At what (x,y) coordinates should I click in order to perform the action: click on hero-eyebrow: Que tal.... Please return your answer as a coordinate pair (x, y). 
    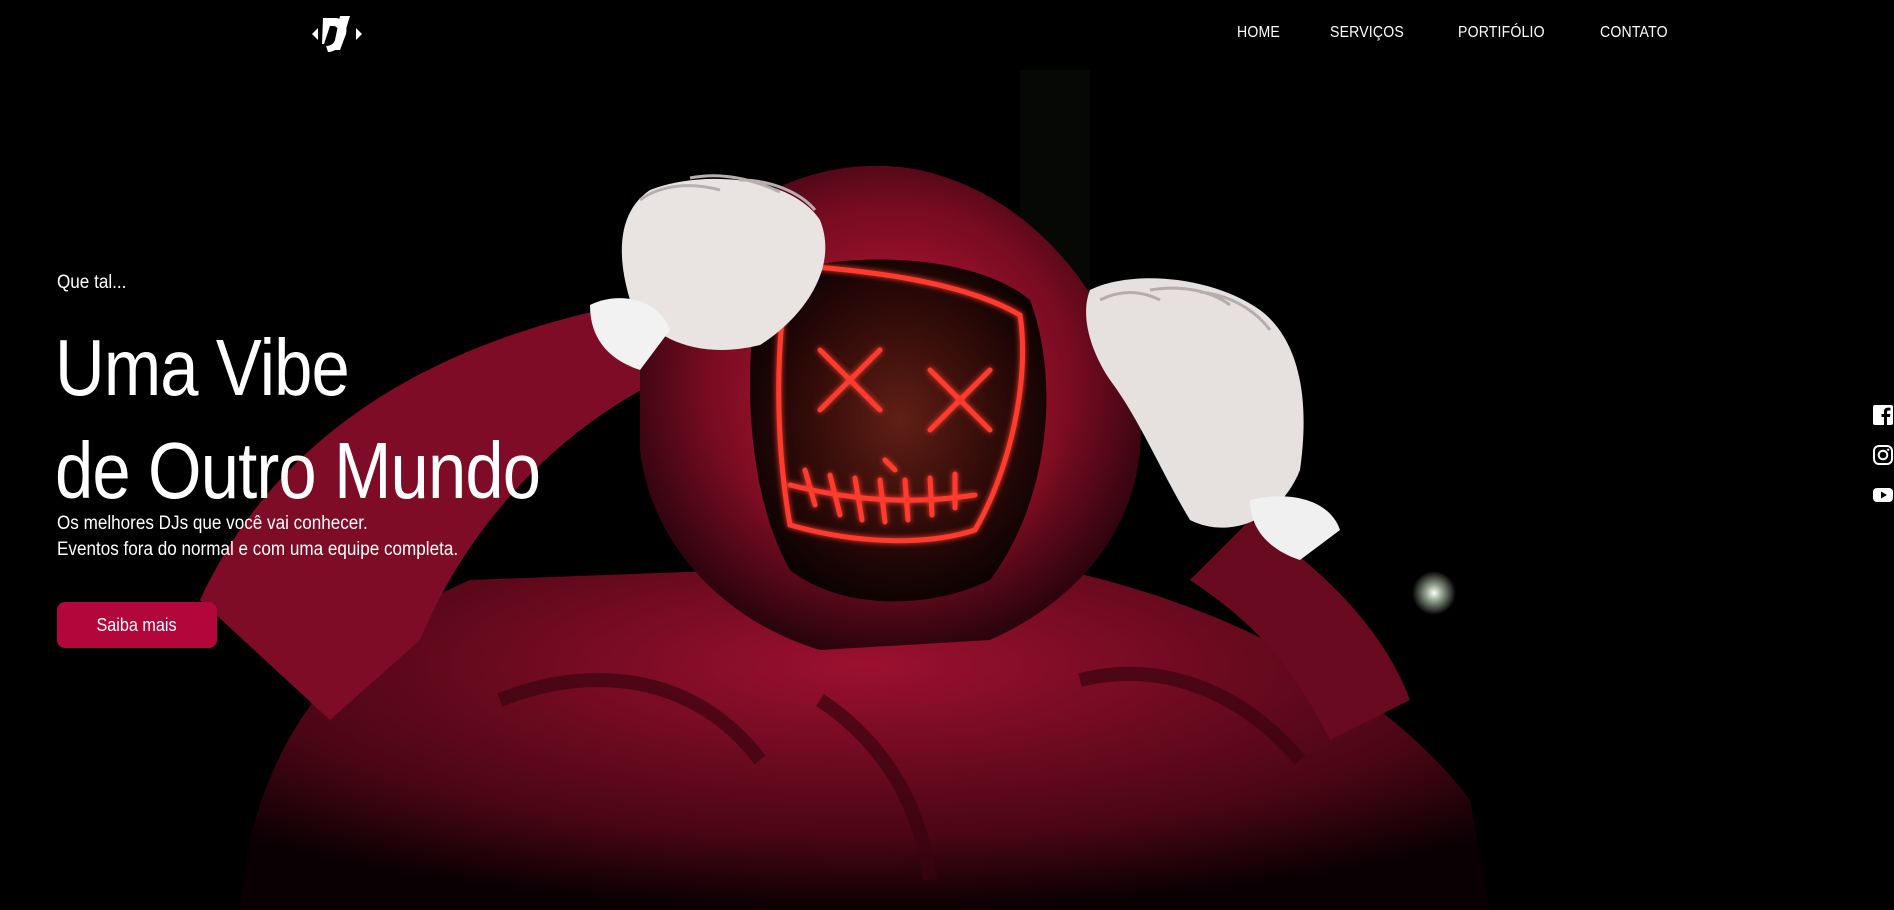
    Looking at the image, I should click on (92, 282).